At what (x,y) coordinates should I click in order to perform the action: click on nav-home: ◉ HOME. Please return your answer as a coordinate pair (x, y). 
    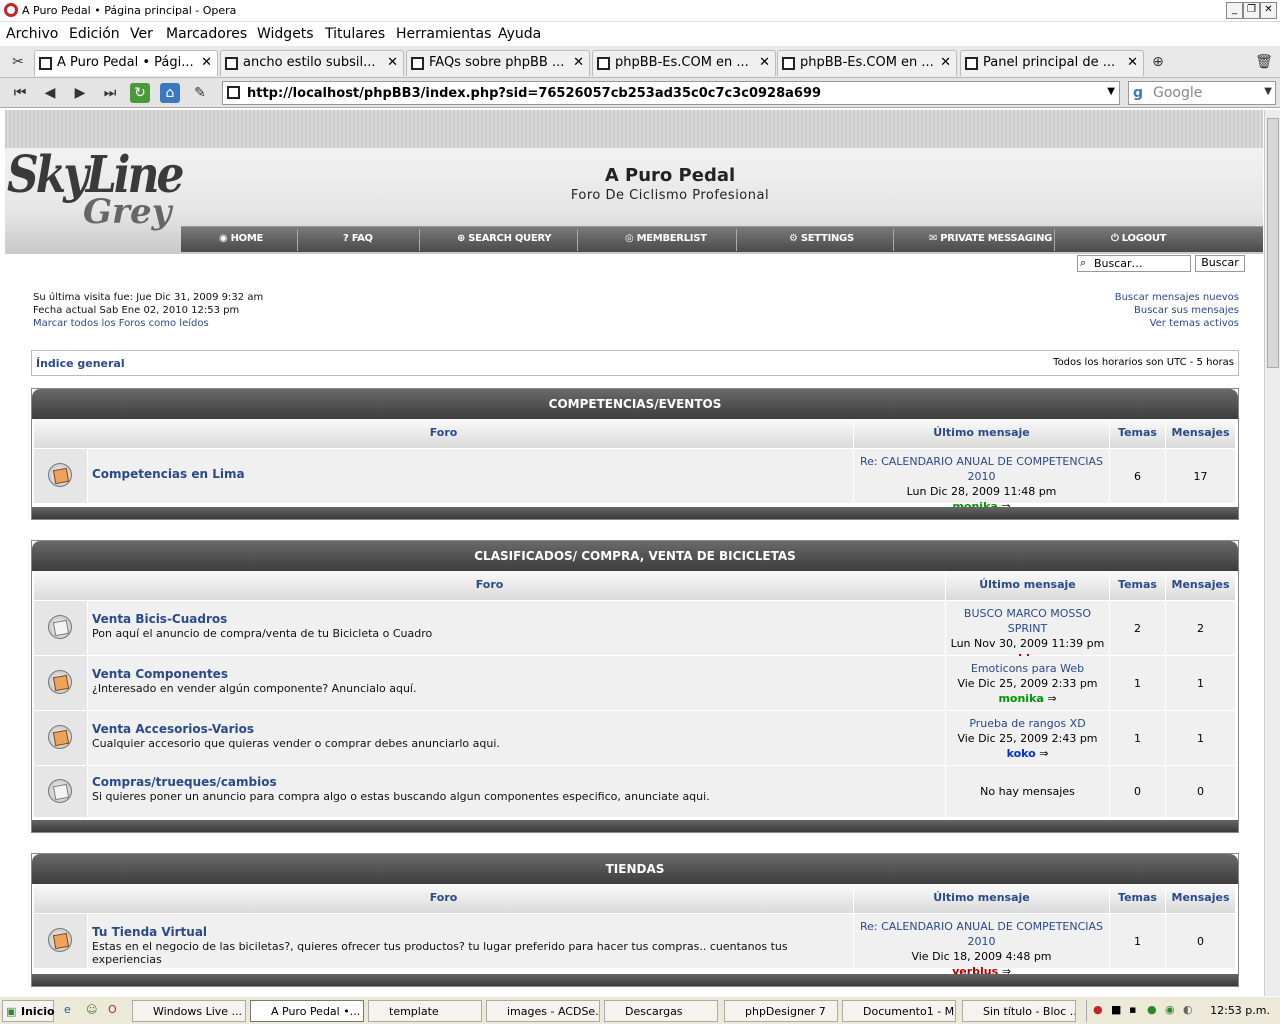
    Looking at the image, I should click on (241, 238).